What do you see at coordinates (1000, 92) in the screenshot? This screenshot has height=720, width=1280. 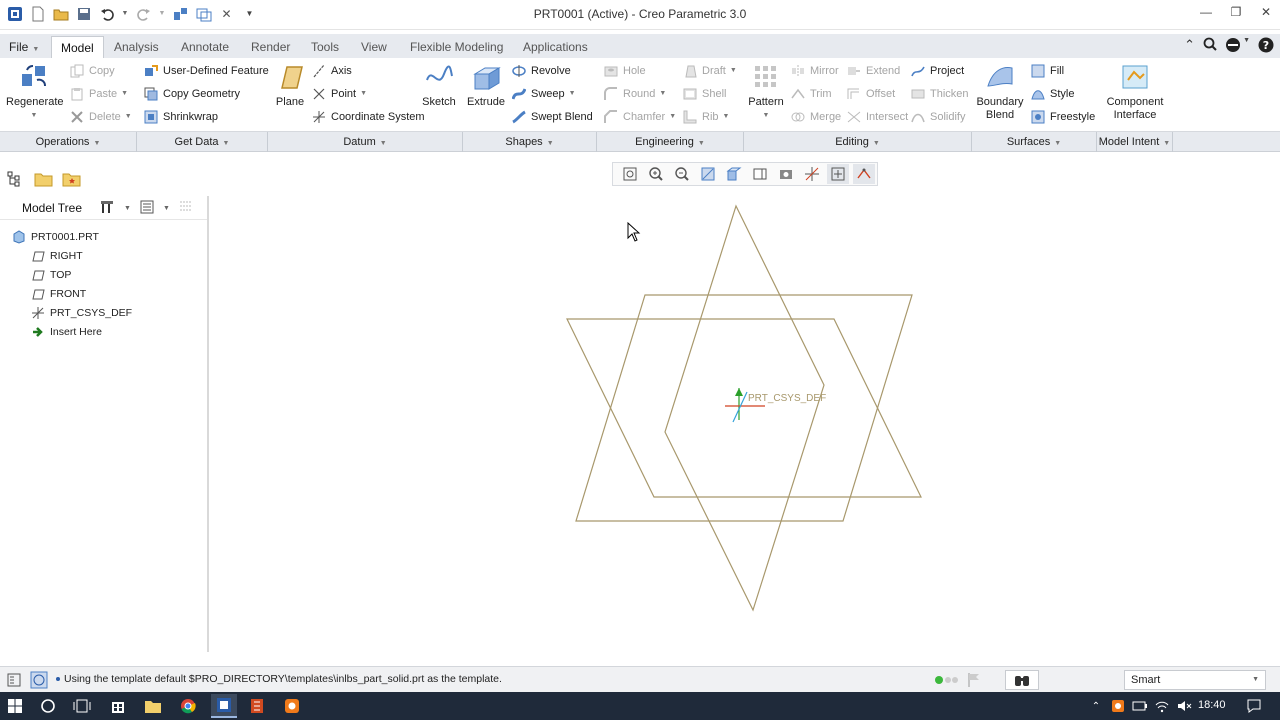 I see `boundary-blend-button: Boundary Blend` at bounding box center [1000, 92].